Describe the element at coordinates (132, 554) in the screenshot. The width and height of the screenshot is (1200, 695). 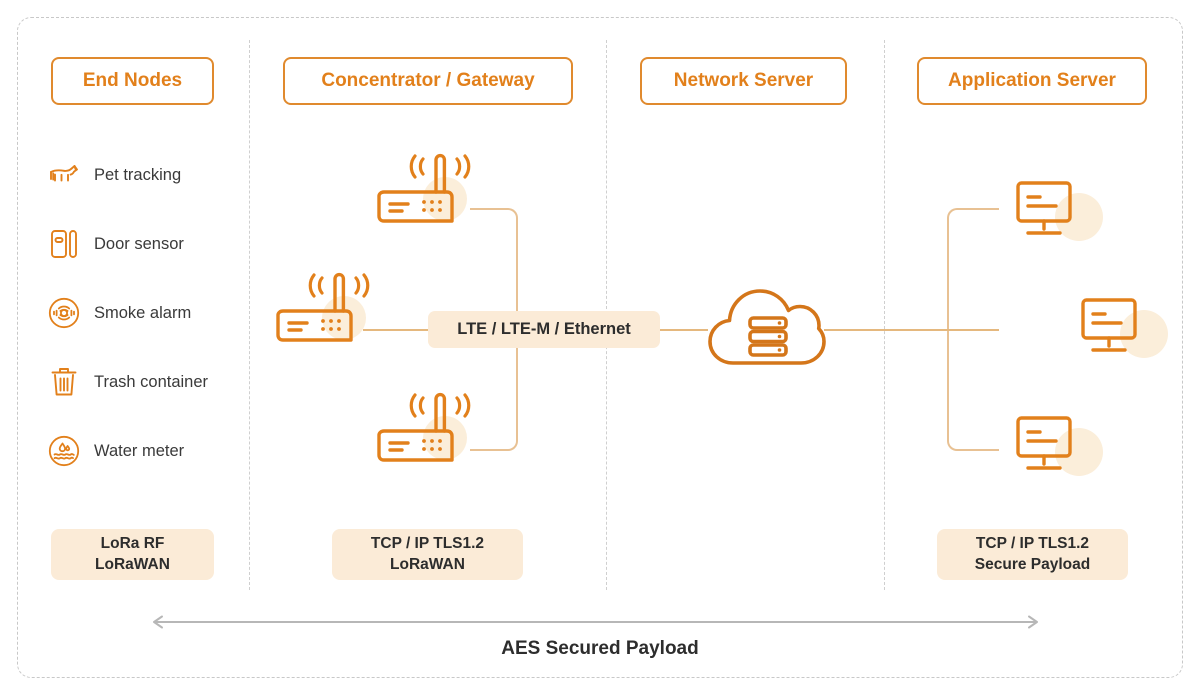
I see `protocol-chip-lora: LoRa RF LoRaWAN` at that location.